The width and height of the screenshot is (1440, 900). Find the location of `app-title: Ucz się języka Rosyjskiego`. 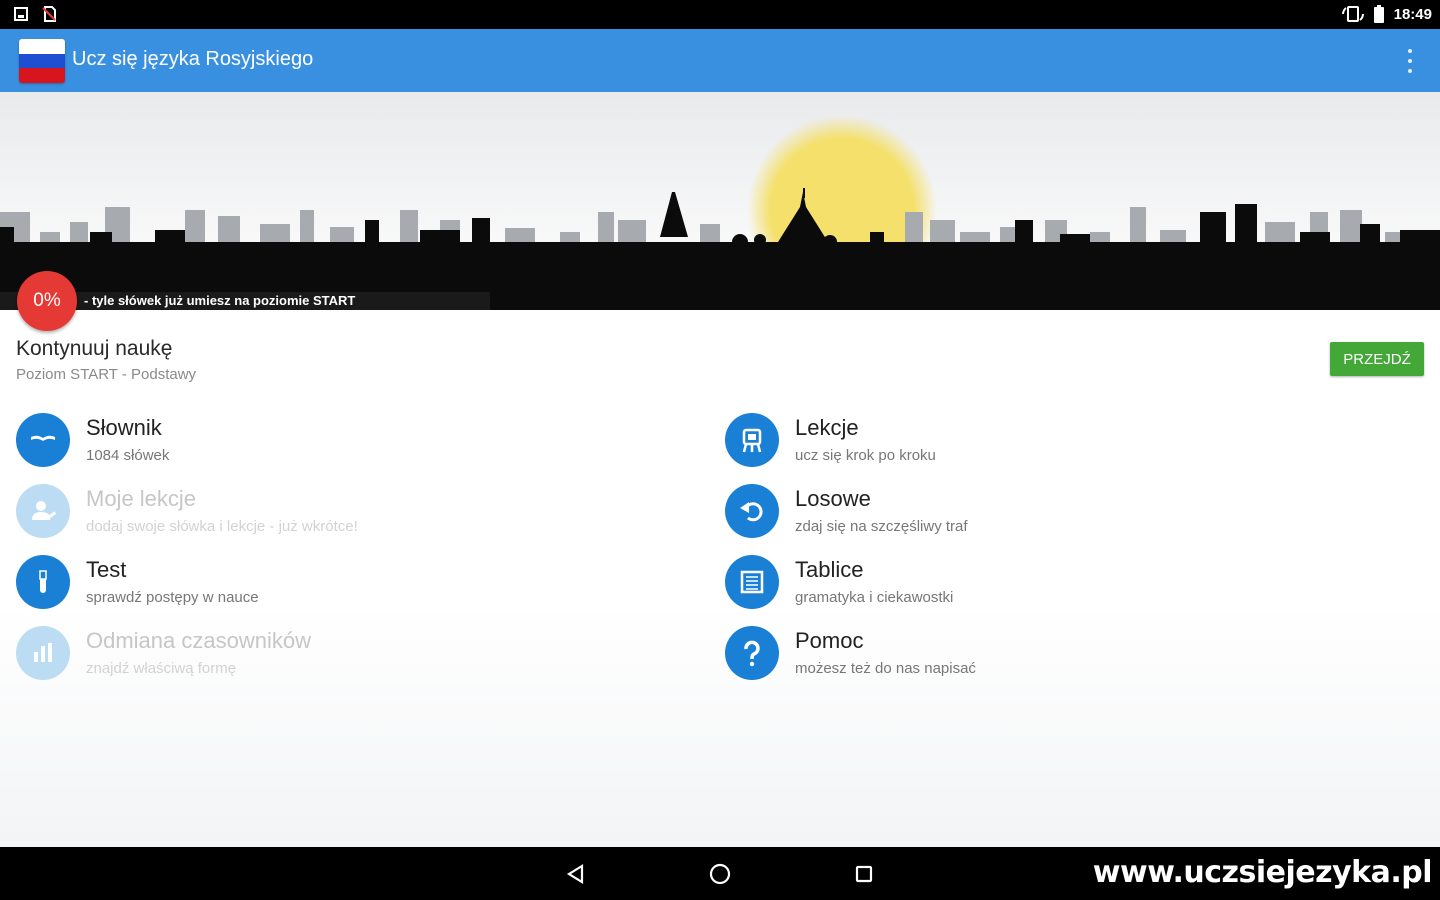

app-title: Ucz się języka Rosyjskiego is located at coordinates (193, 59).